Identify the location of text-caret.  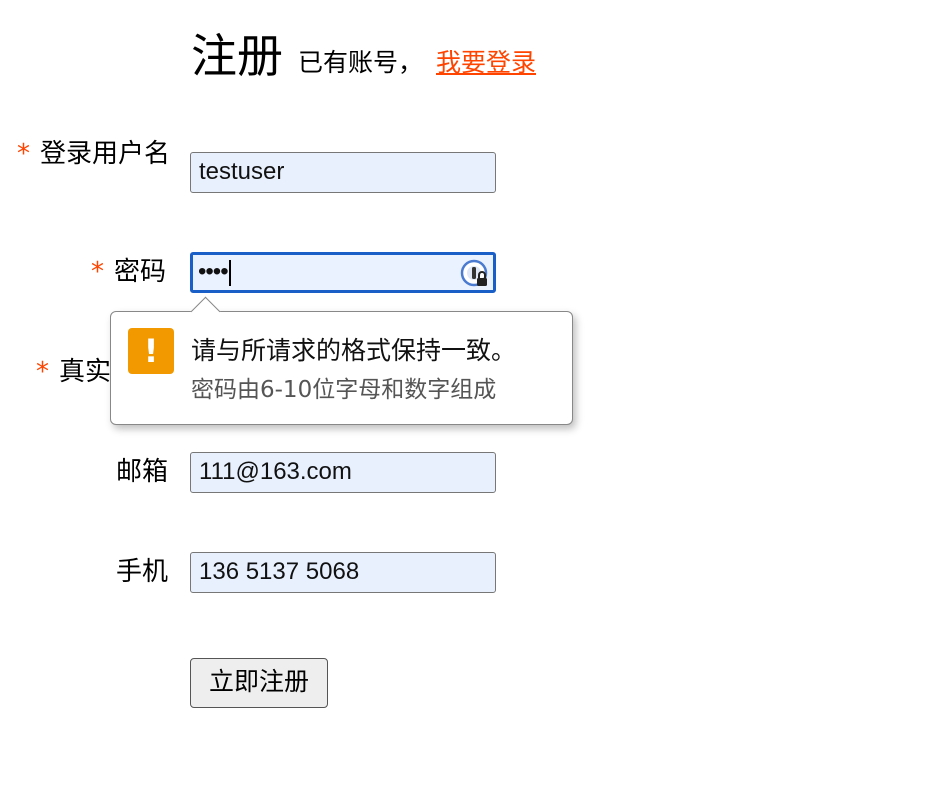
(229, 272).